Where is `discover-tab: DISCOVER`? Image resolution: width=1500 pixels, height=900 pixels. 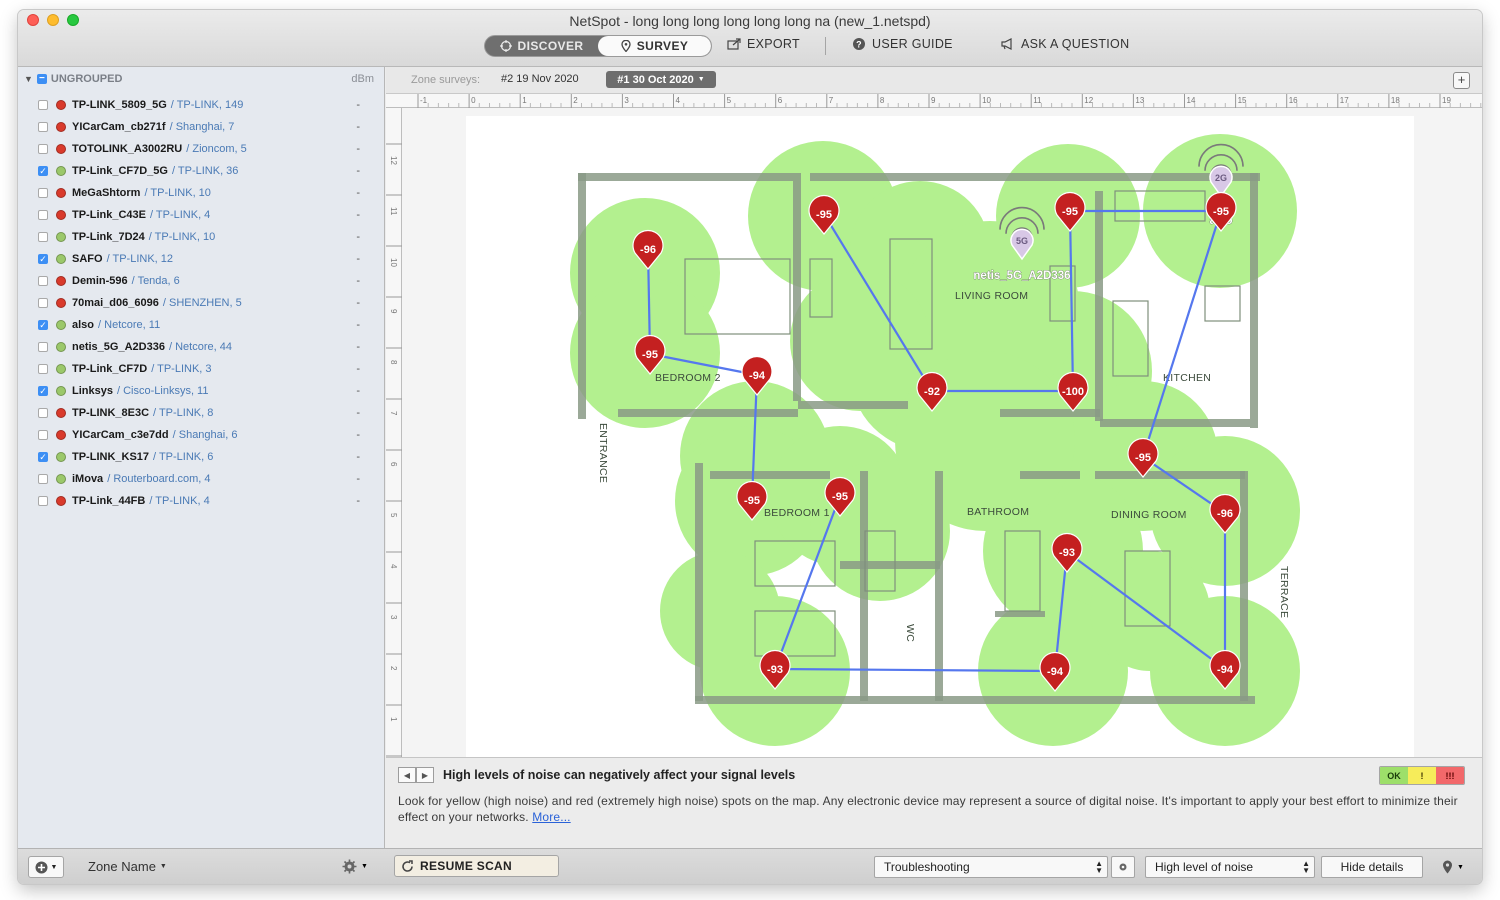
discover-tab: DISCOVER is located at coordinates (541, 46).